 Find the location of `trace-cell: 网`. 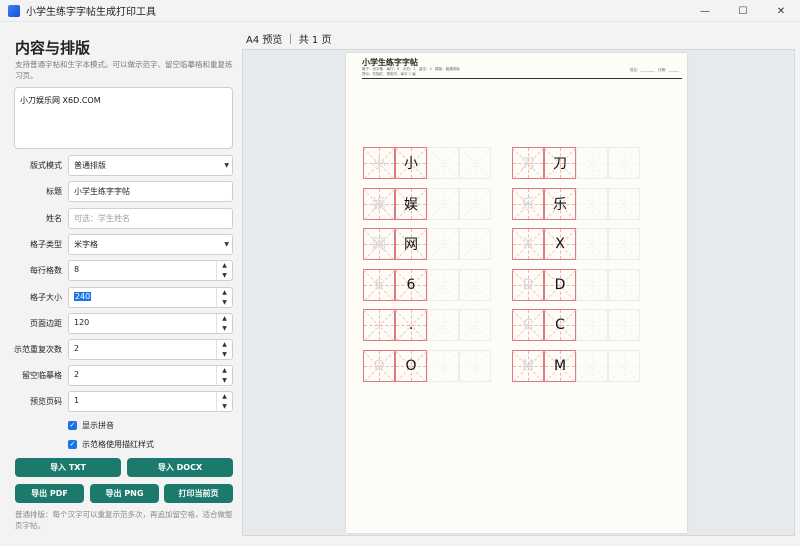

trace-cell: 网 is located at coordinates (379, 244).